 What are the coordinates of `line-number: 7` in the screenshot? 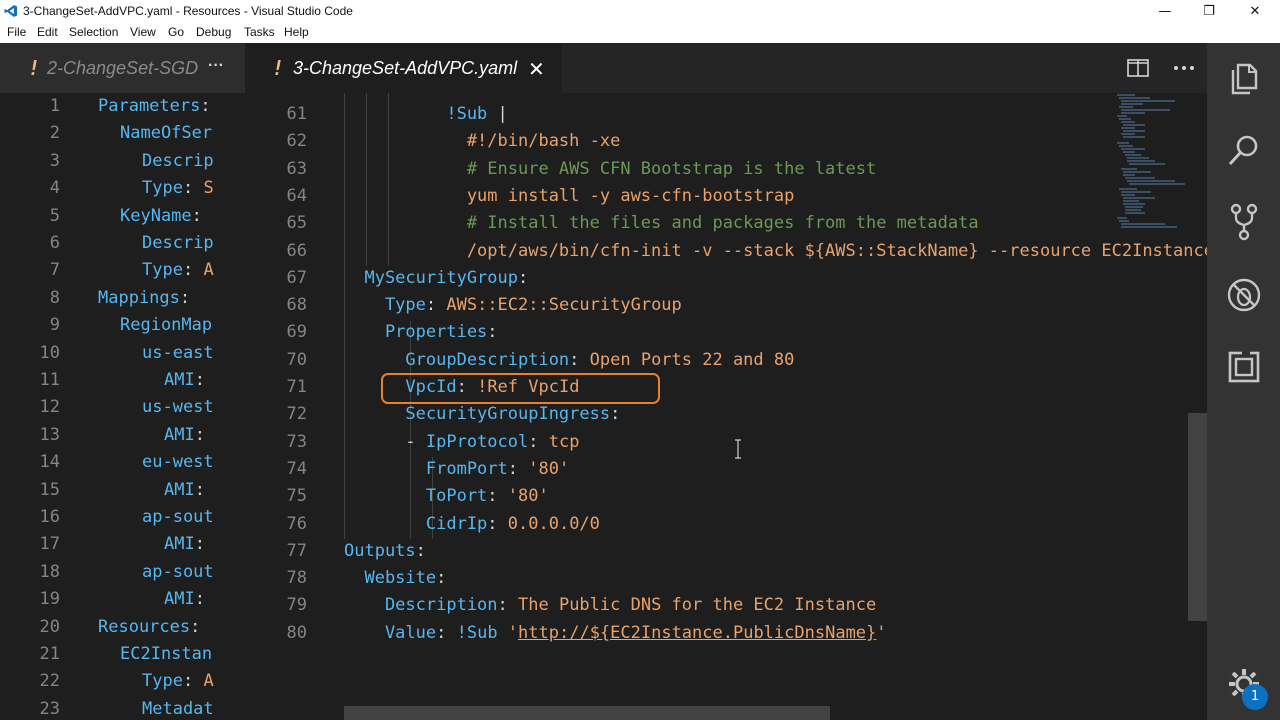 It's located at (54, 270).